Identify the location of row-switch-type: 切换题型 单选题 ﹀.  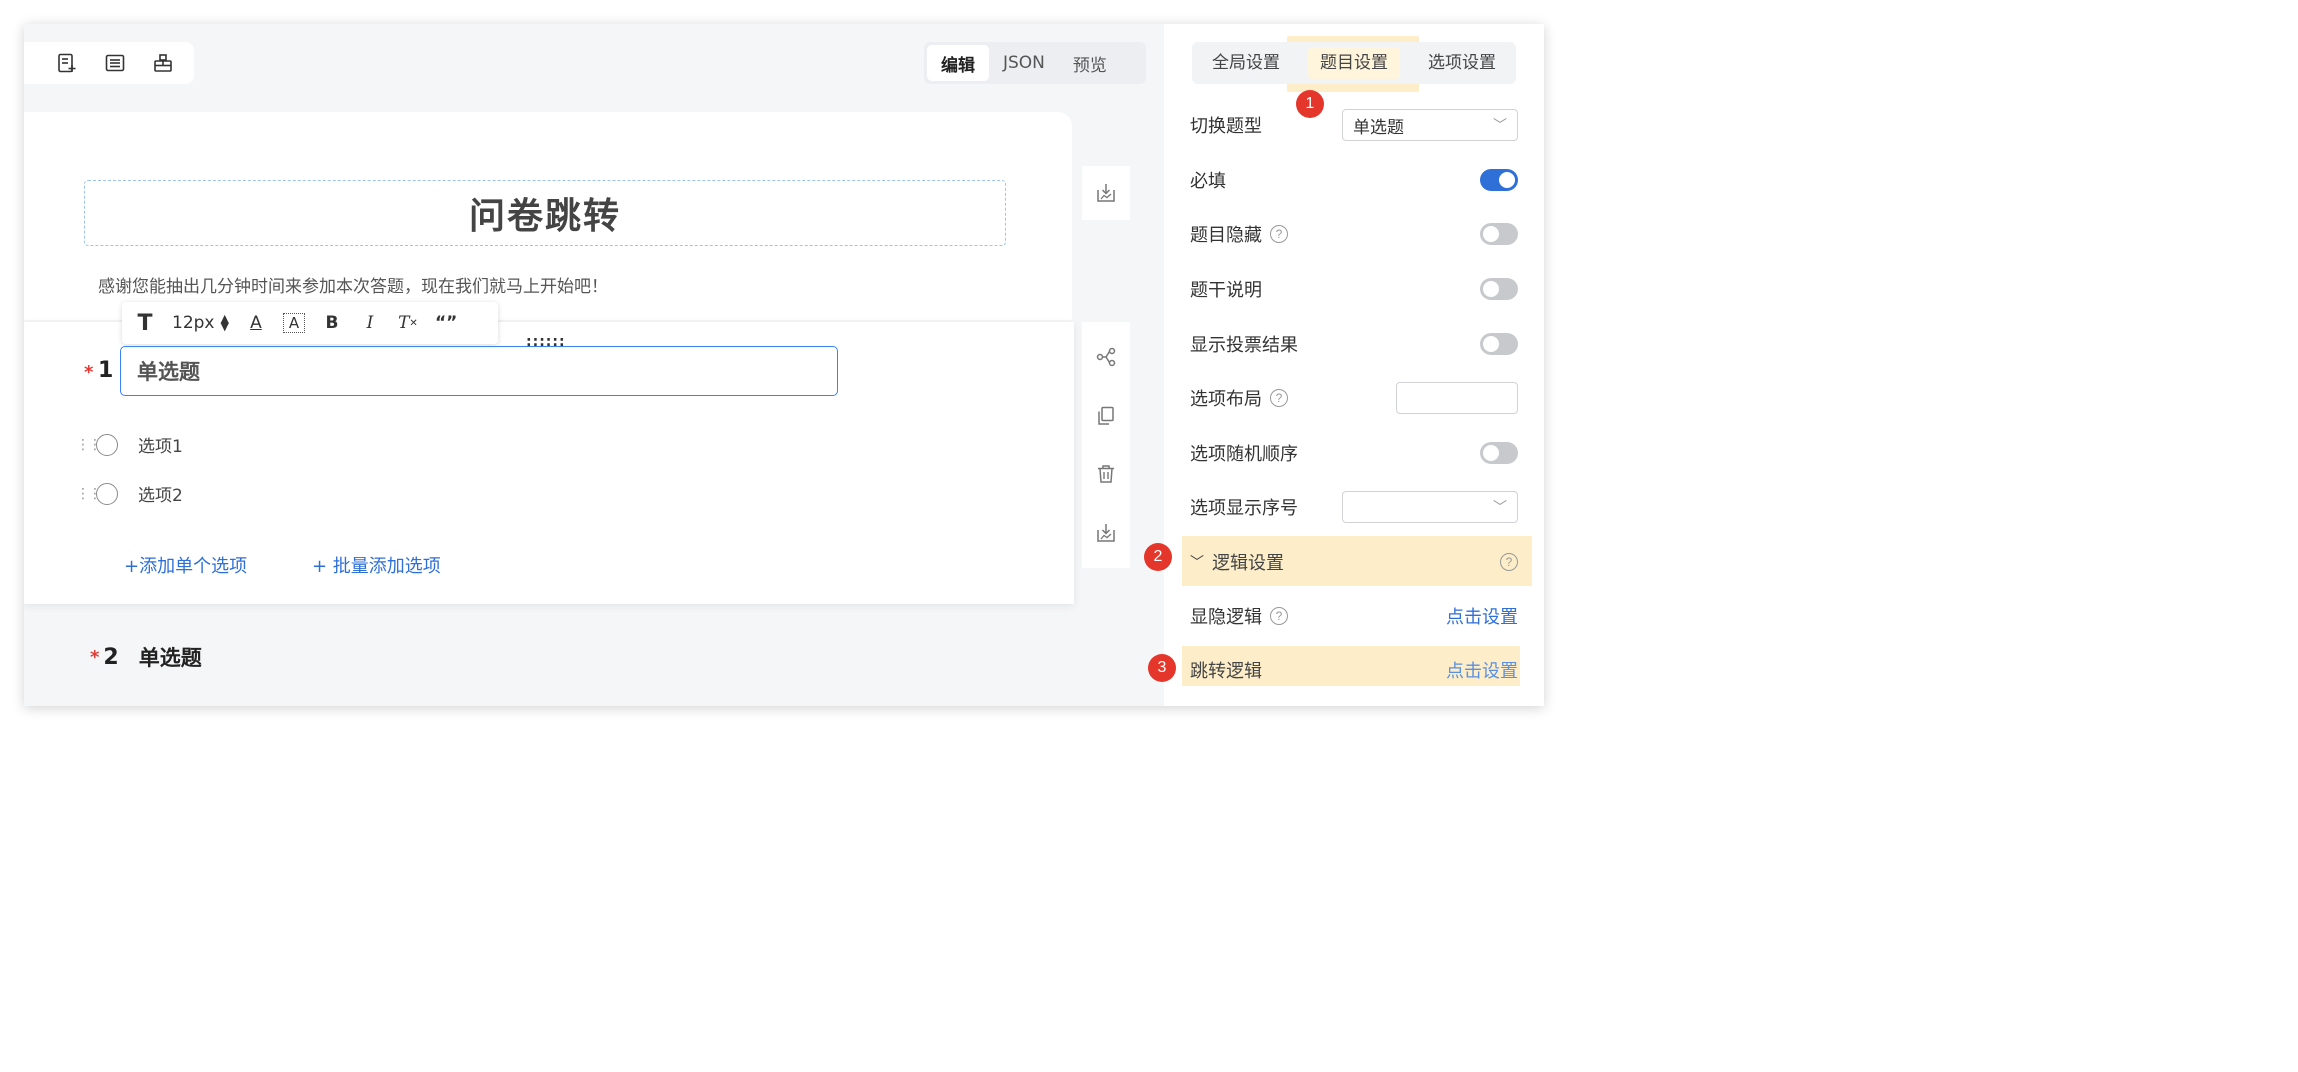
(1354, 125).